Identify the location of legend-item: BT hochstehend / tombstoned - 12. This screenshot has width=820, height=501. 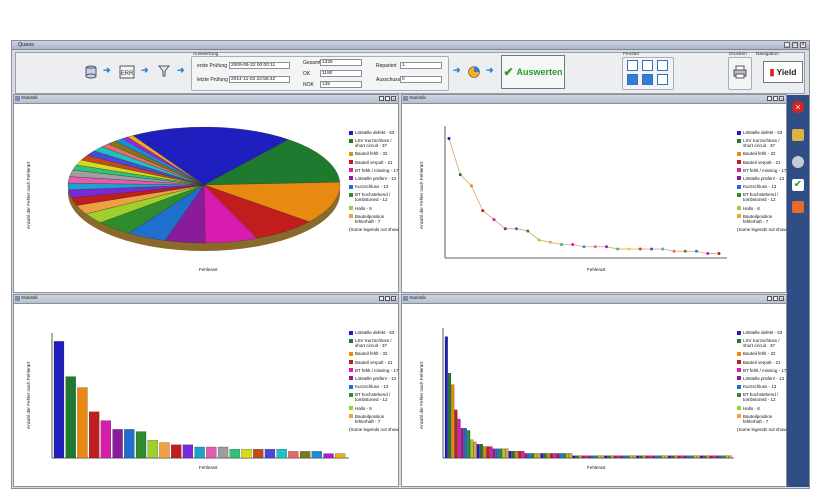
(375, 197).